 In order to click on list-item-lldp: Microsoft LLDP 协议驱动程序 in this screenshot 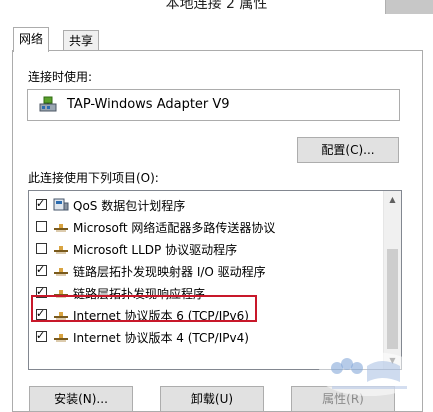, I will do `click(204, 249)`.